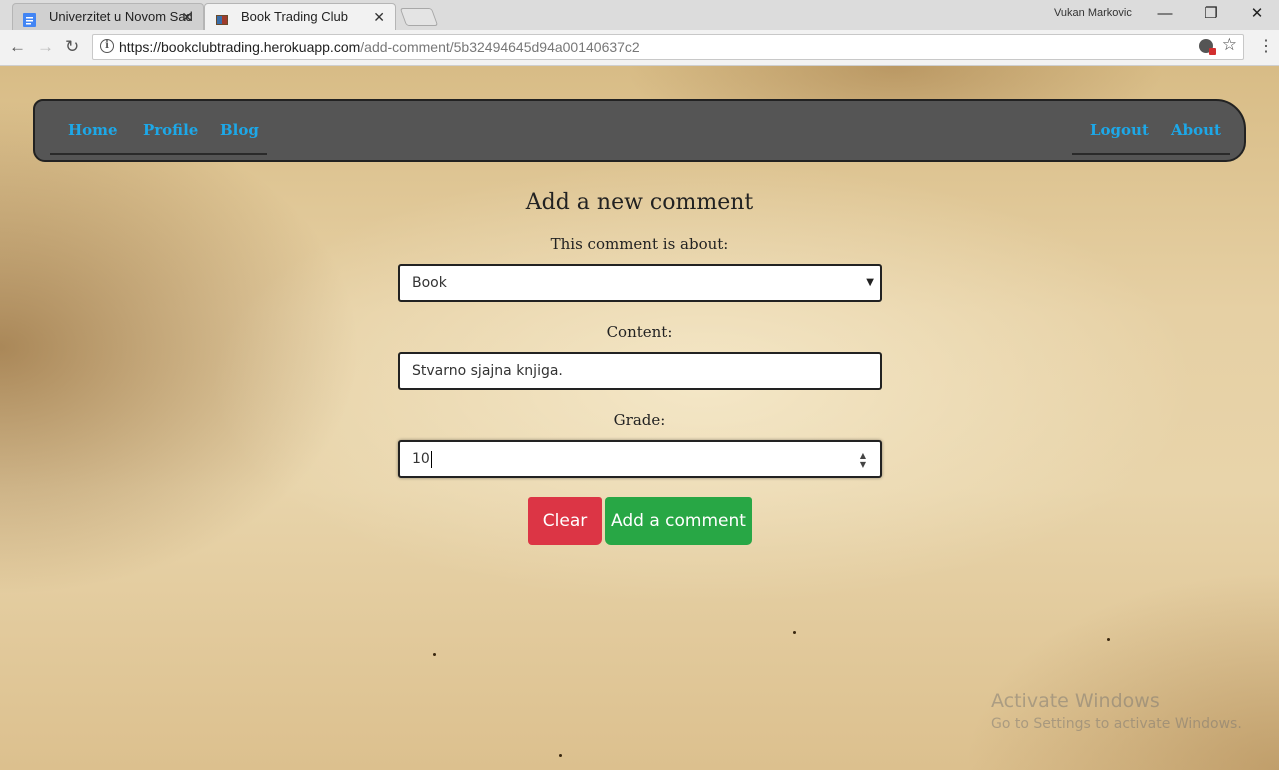 The image size is (1279, 770). Describe the element at coordinates (863, 460) in the screenshot. I see `number-spinner-icon: ▲ ▼` at that location.